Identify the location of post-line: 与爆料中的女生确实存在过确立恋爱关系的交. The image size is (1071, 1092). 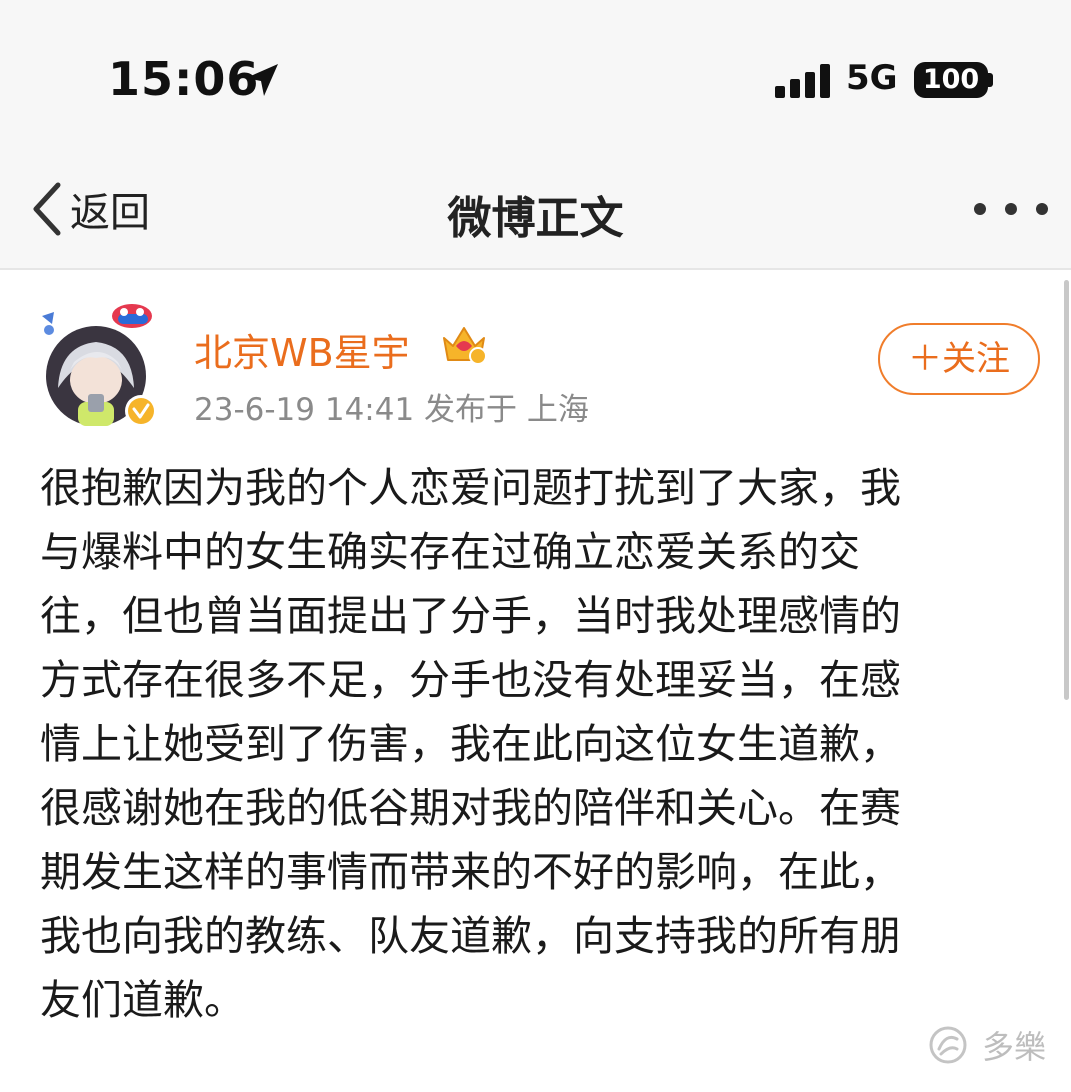
(450, 552).